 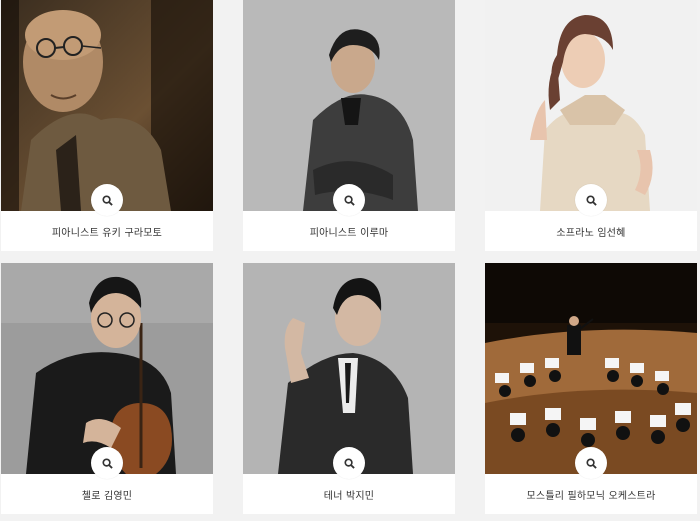 I want to click on artist-card-3: 소프라노 임선혜, so click(x=591, y=125).